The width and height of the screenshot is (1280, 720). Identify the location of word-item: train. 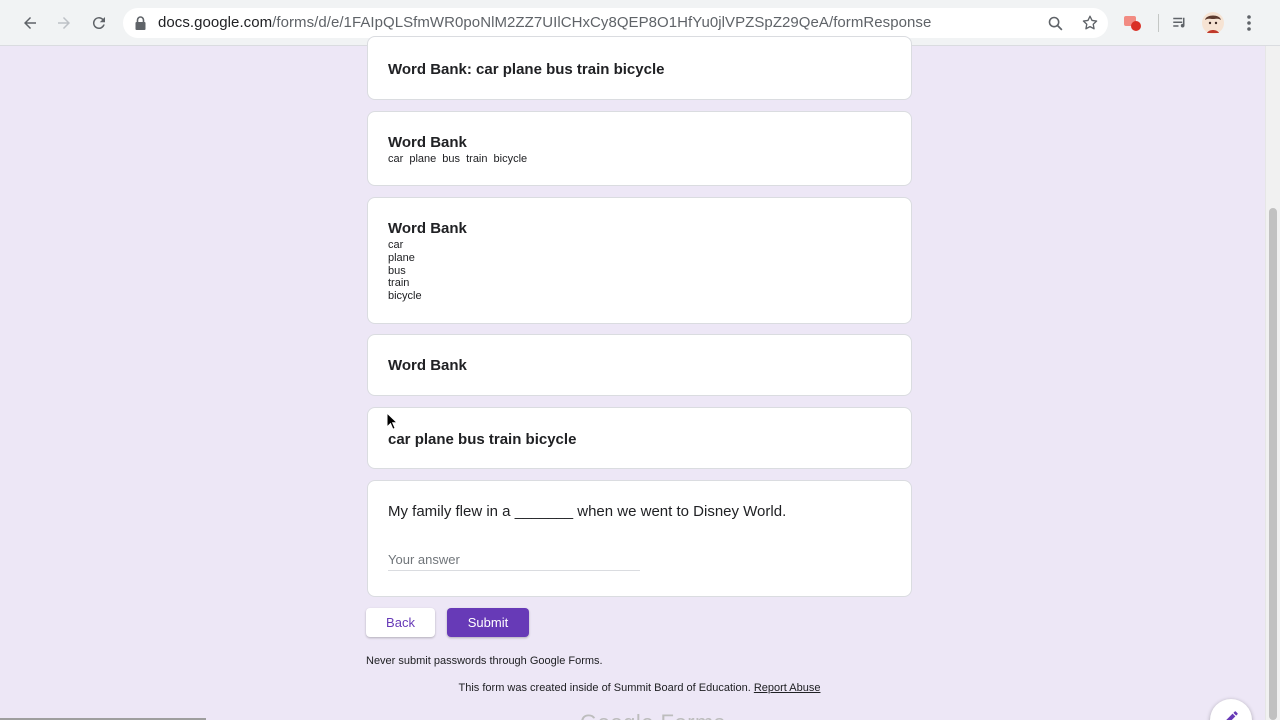
(399, 283).